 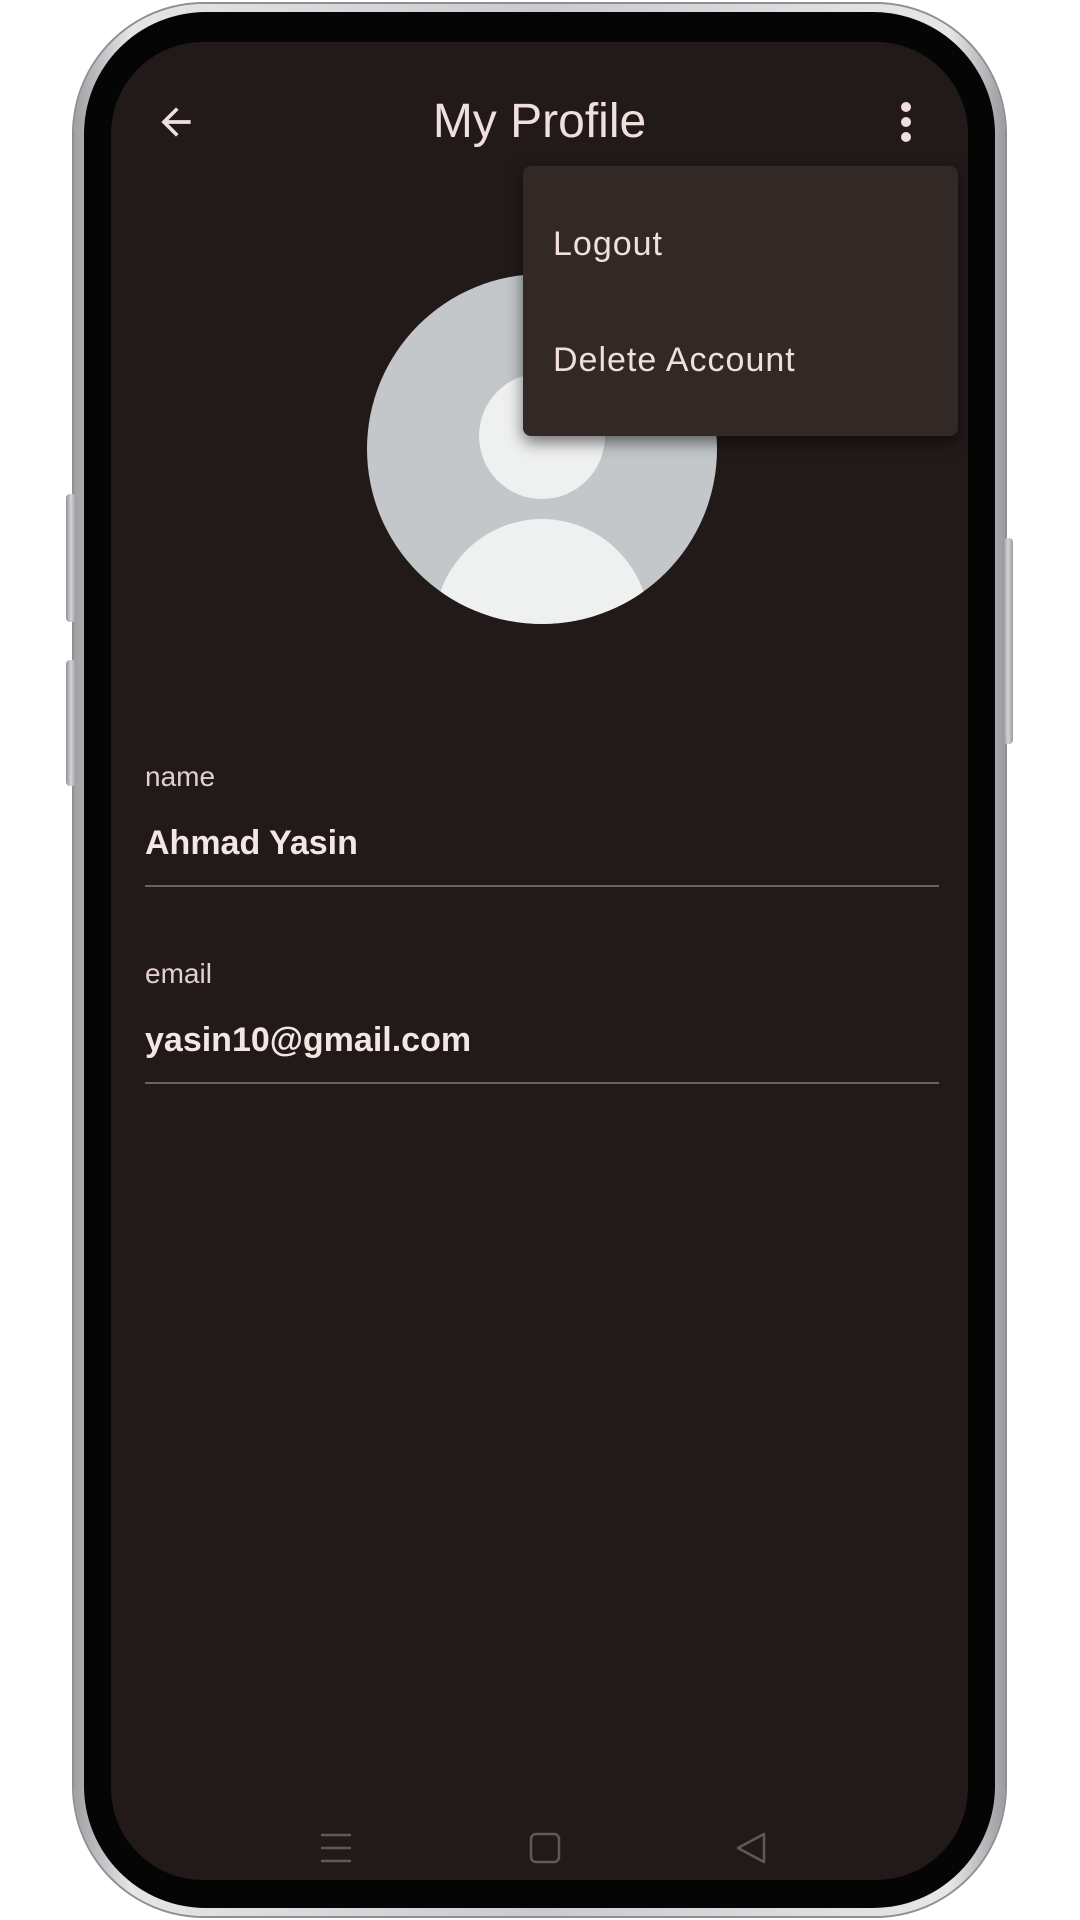 What do you see at coordinates (906, 122) in the screenshot?
I see `more-options-button` at bounding box center [906, 122].